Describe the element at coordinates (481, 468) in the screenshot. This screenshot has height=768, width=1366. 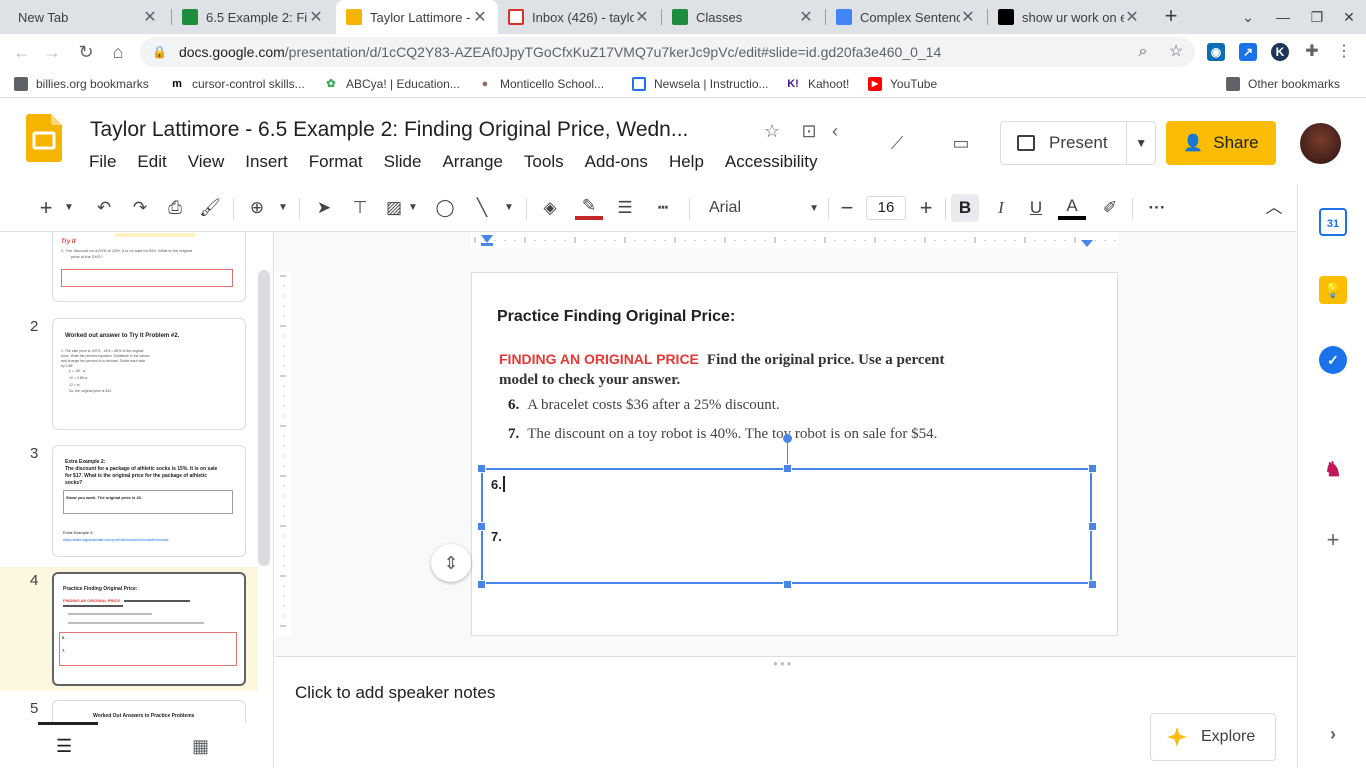
I see `resize-handle-nw` at that location.